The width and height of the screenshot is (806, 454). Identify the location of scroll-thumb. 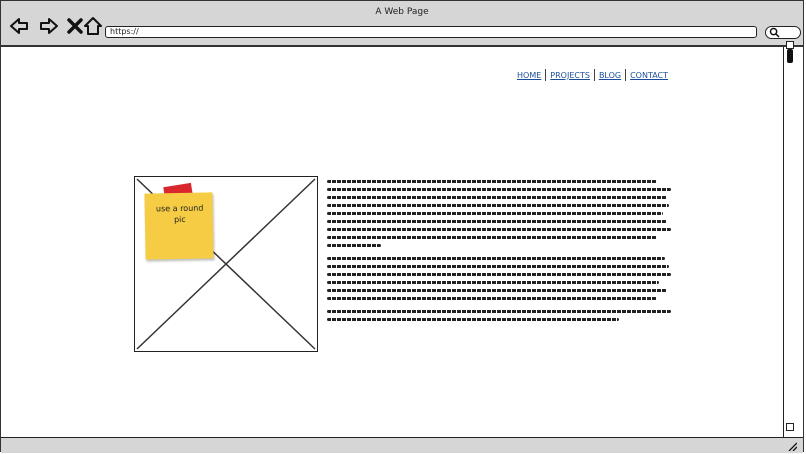
(790, 56).